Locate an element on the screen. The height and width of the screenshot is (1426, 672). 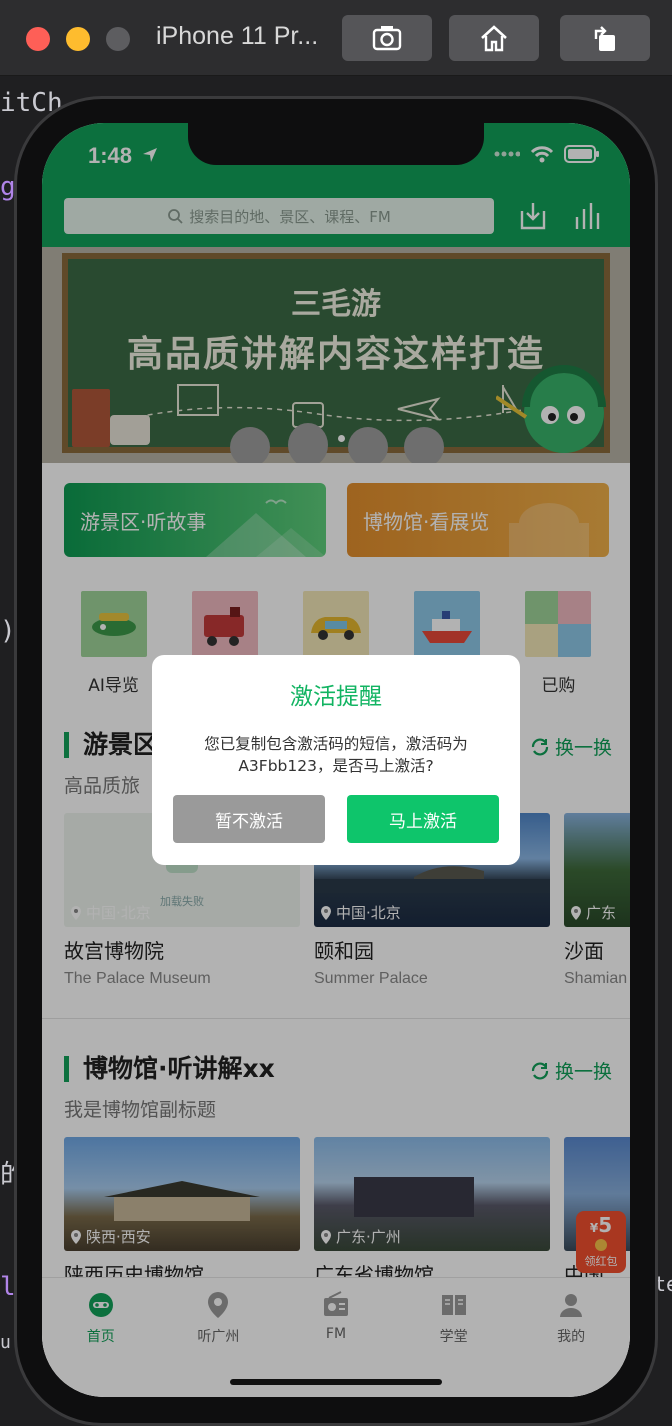
dialog-title: 激活提醒 is located at coordinates (336, 697).